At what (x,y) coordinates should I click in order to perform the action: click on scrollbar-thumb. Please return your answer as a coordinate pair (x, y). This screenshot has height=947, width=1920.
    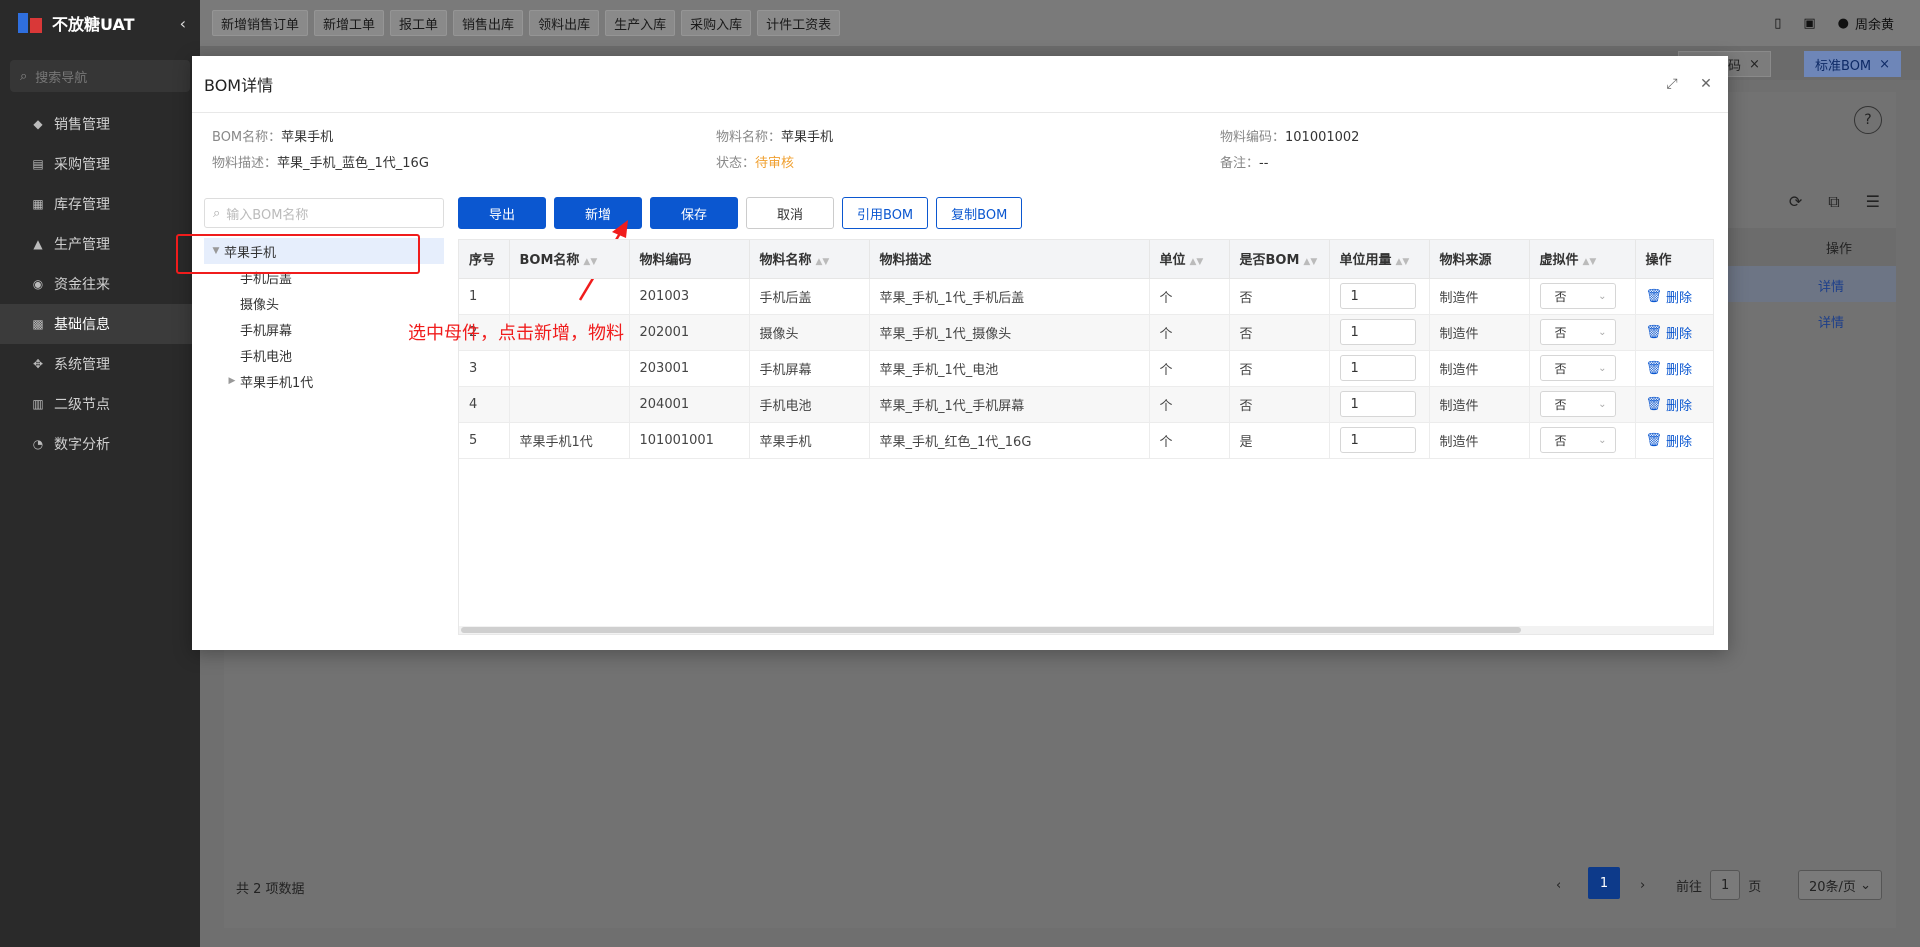
    Looking at the image, I should click on (991, 630).